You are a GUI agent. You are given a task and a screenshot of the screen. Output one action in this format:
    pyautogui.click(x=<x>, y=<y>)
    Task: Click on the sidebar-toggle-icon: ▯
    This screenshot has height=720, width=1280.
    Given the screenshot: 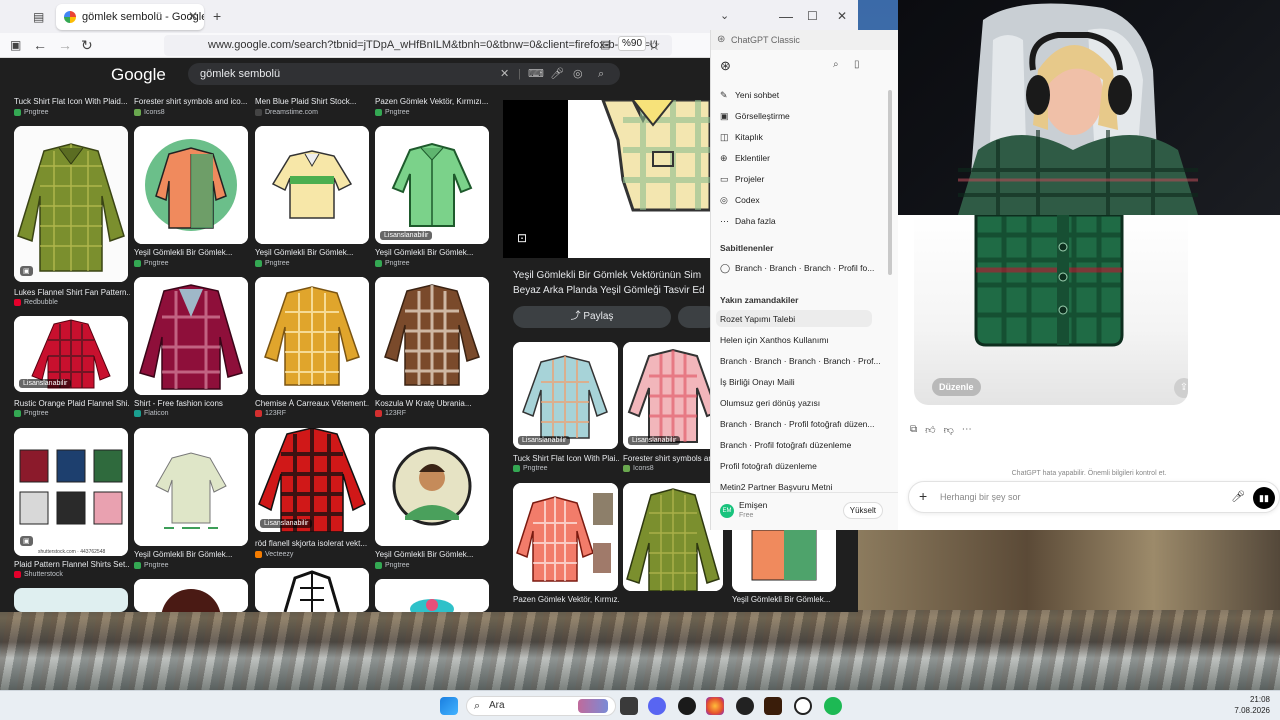 What is the action you would take?
    pyautogui.click(x=857, y=64)
    